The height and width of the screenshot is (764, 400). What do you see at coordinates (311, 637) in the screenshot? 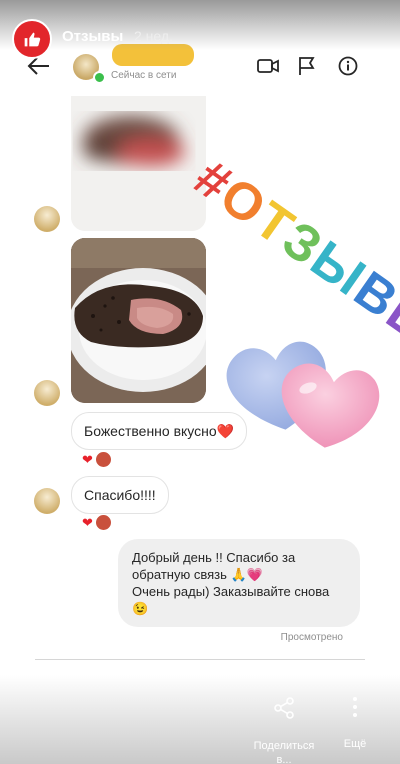
I see `seen-status: Просмотрено` at bounding box center [311, 637].